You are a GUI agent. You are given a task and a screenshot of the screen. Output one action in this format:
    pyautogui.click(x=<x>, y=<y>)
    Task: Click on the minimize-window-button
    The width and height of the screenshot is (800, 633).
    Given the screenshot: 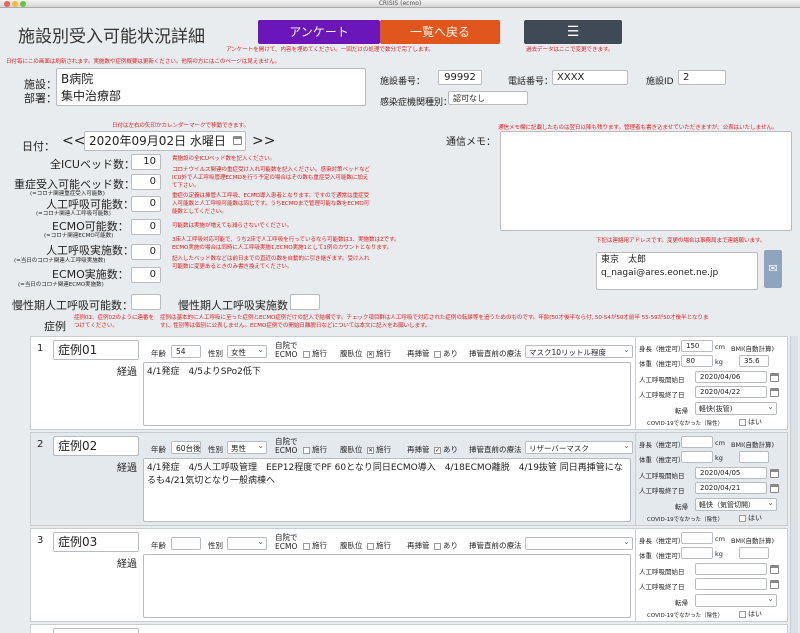 What is the action you would take?
    pyautogui.click(x=15, y=4)
    